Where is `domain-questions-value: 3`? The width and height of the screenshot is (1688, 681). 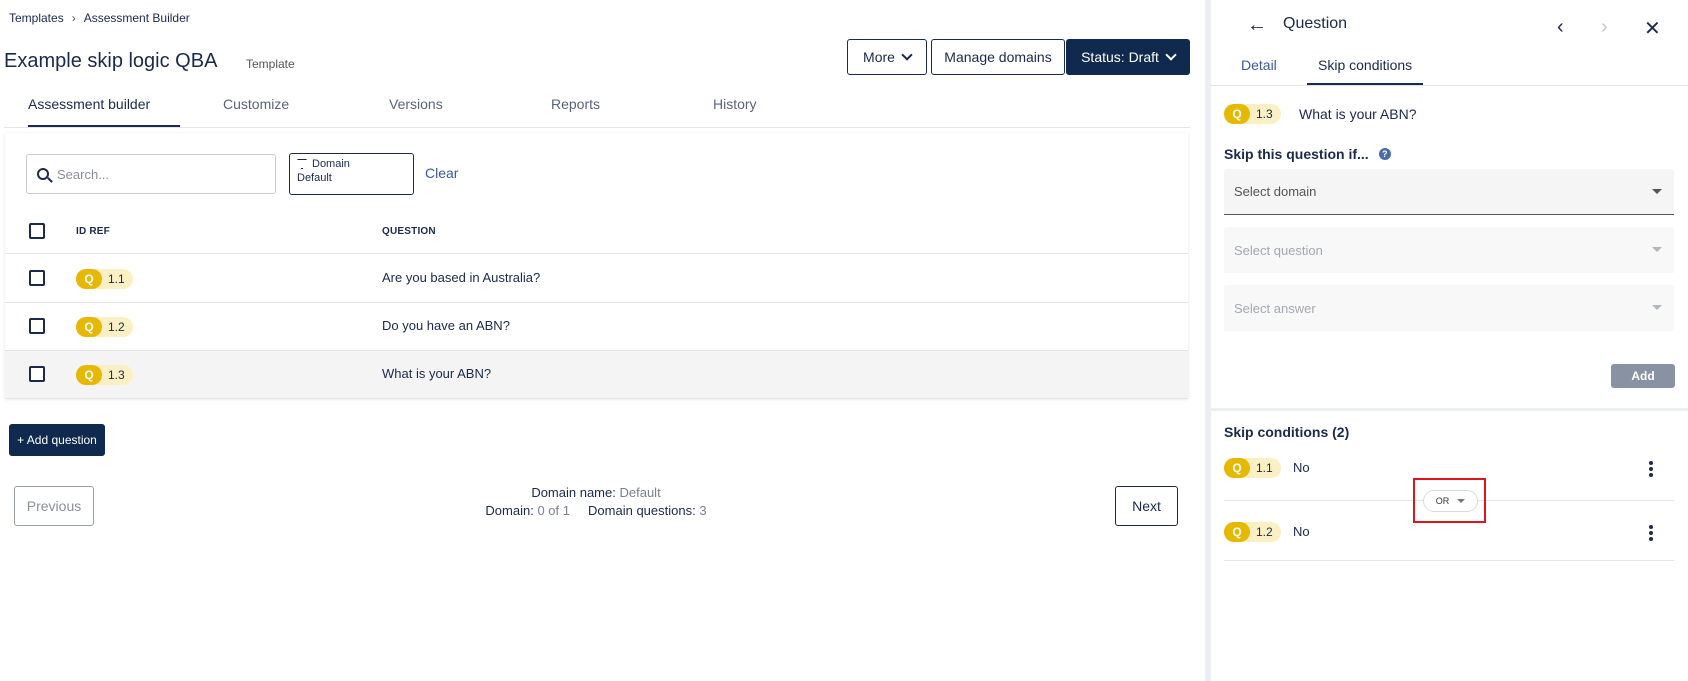
domain-questions-value: 3 is located at coordinates (703, 510).